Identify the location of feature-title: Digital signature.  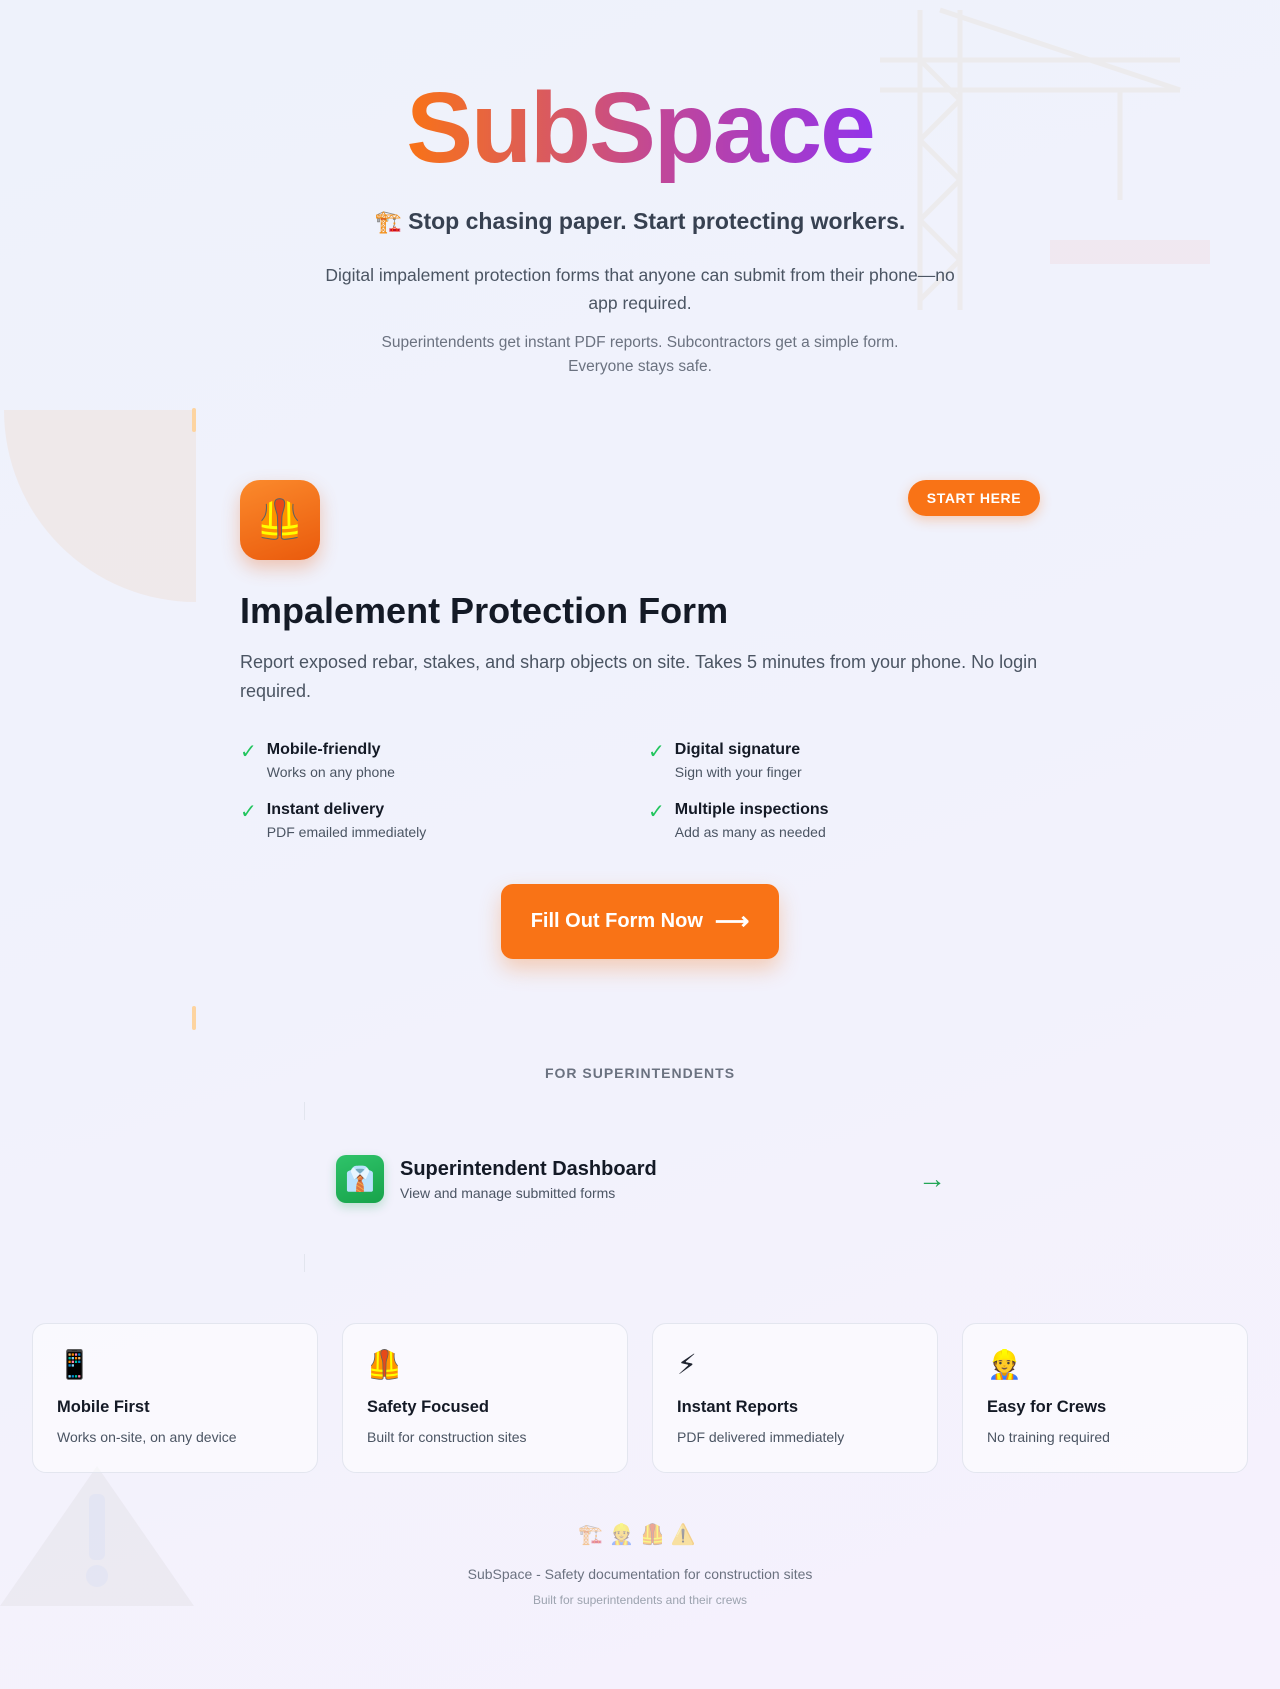
(737, 749).